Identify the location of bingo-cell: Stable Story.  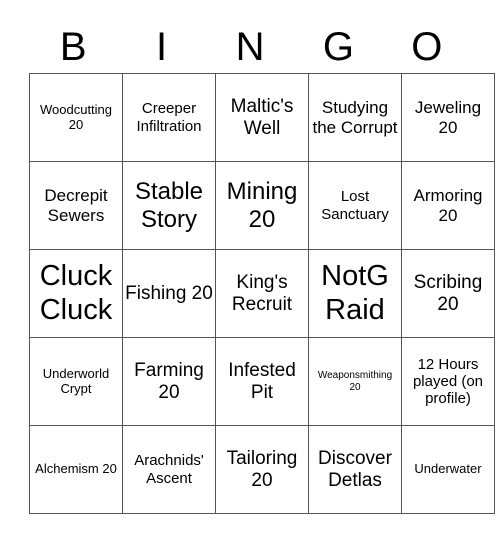
(169, 205).